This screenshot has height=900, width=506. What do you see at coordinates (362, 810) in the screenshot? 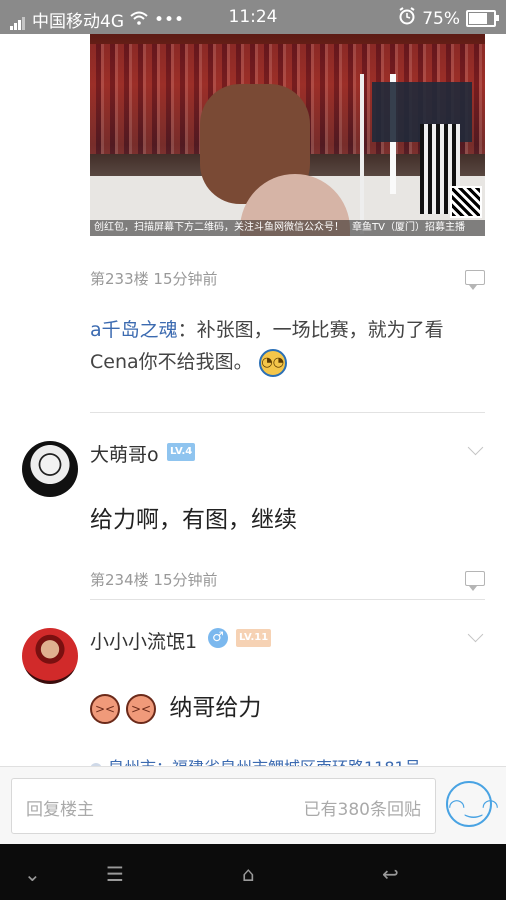
I see `reply-count: 已有380条回贴` at bounding box center [362, 810].